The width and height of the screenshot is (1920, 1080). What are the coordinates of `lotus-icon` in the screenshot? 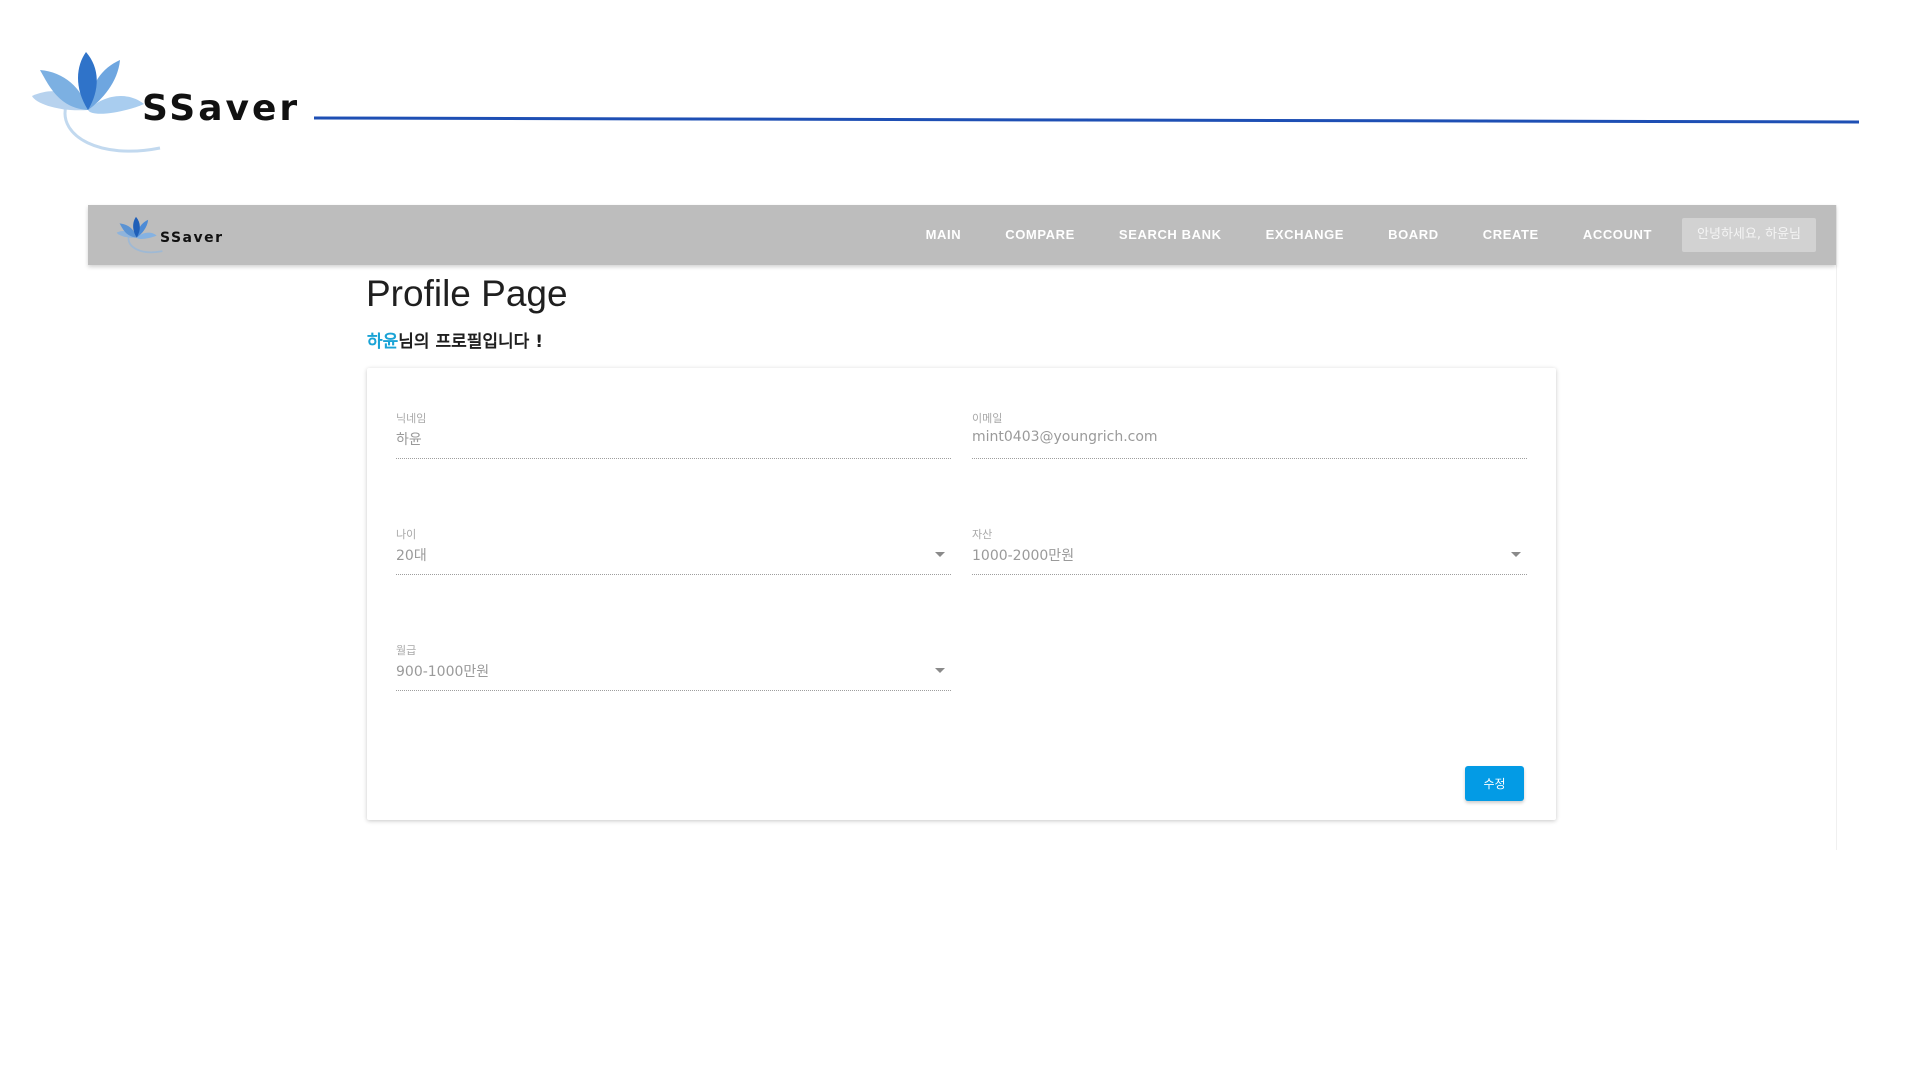 It's located at (139, 235).